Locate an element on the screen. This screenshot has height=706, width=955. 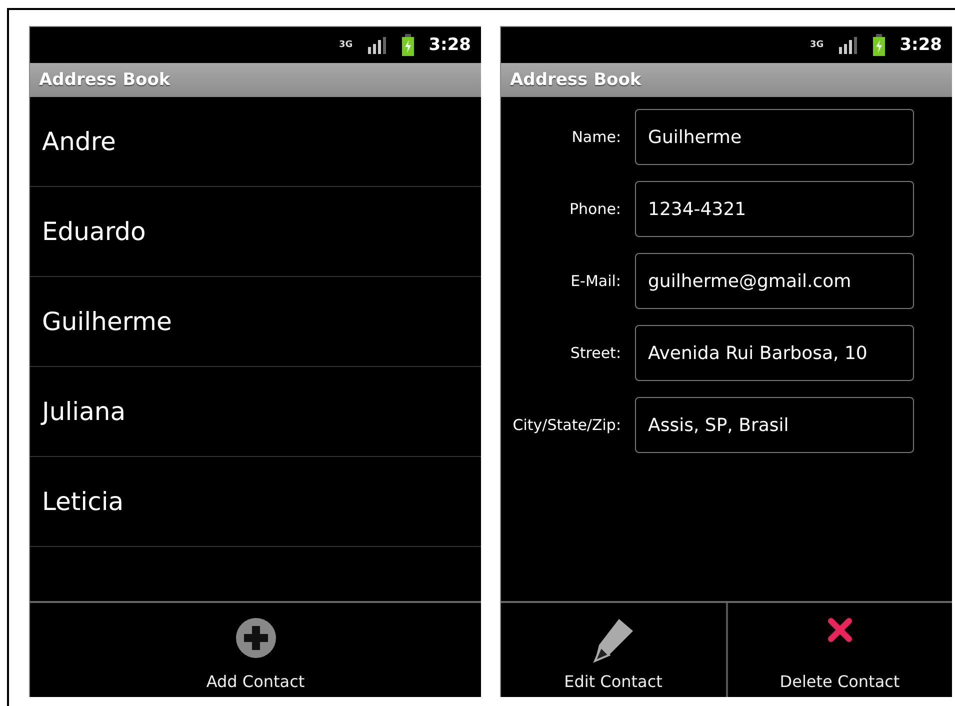
contact-item: Juliana is located at coordinates (255, 412).